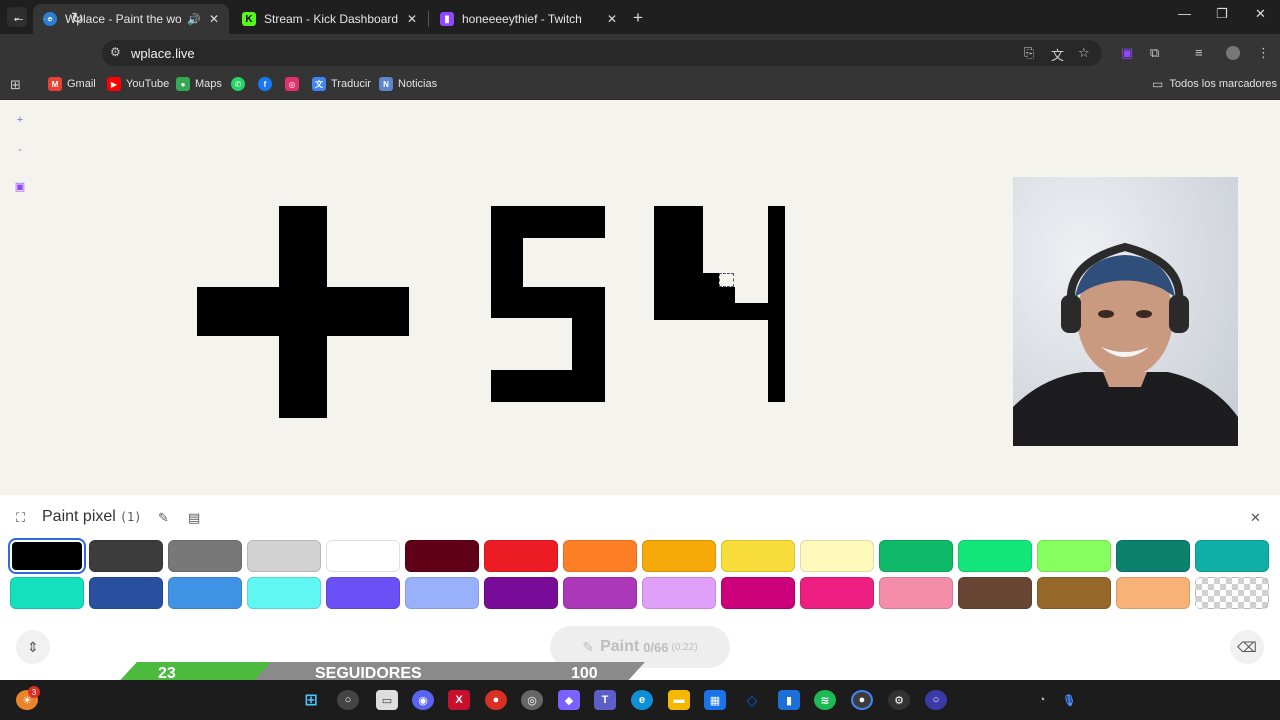  I want to click on facebook-icon: f, so click(265, 84).